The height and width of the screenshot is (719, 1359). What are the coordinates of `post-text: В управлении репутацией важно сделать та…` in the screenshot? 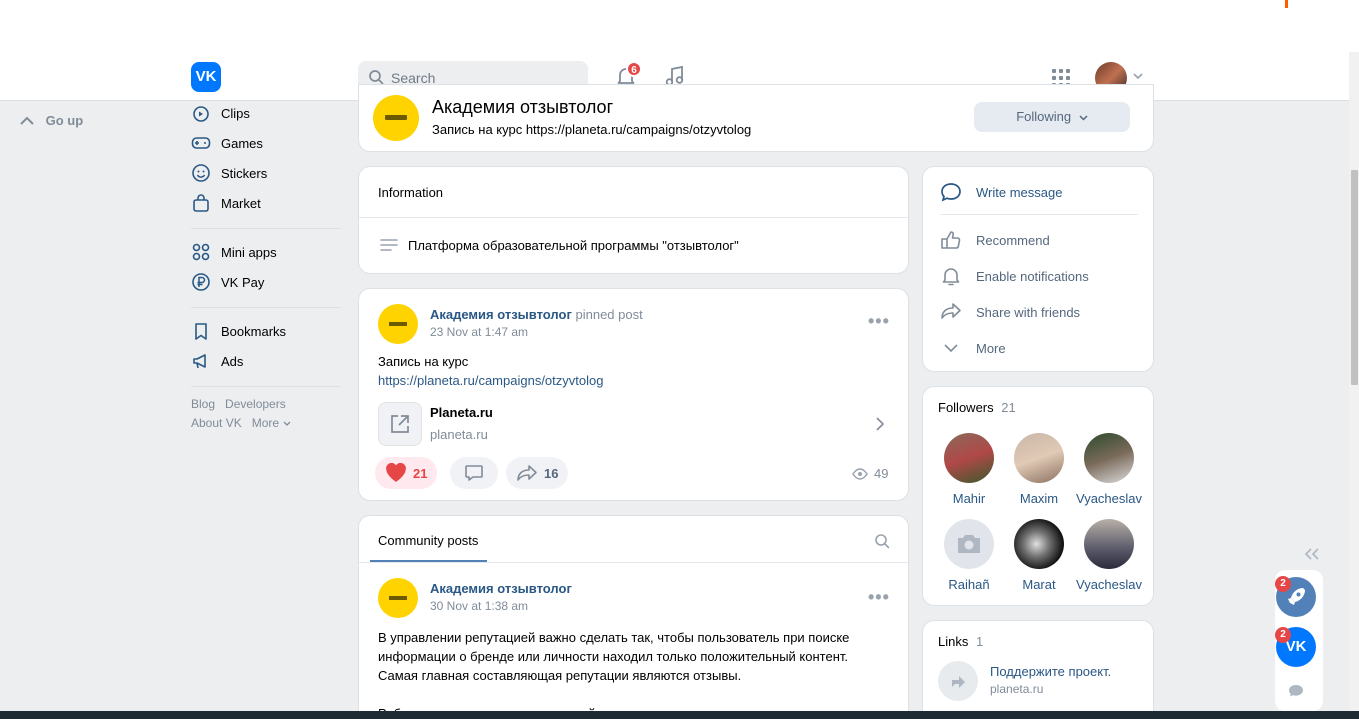 It's located at (613, 673).